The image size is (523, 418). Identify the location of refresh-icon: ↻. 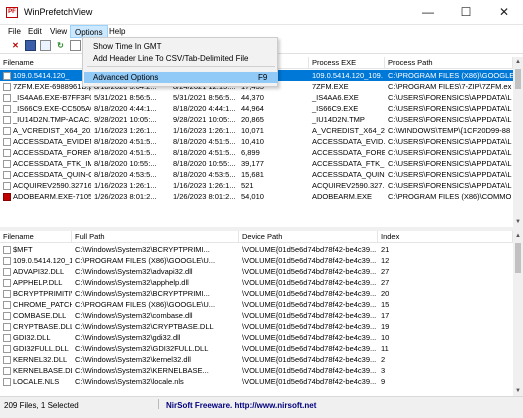
(60, 45).